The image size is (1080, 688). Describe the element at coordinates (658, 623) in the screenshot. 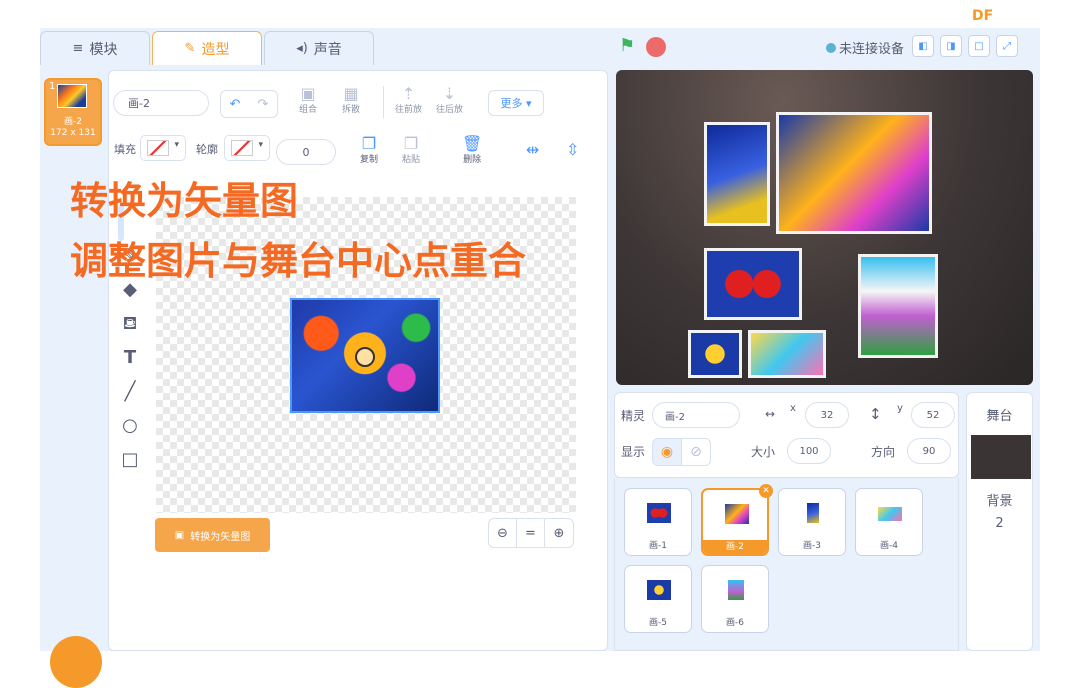

I see `sprite-name: 画-5` at that location.